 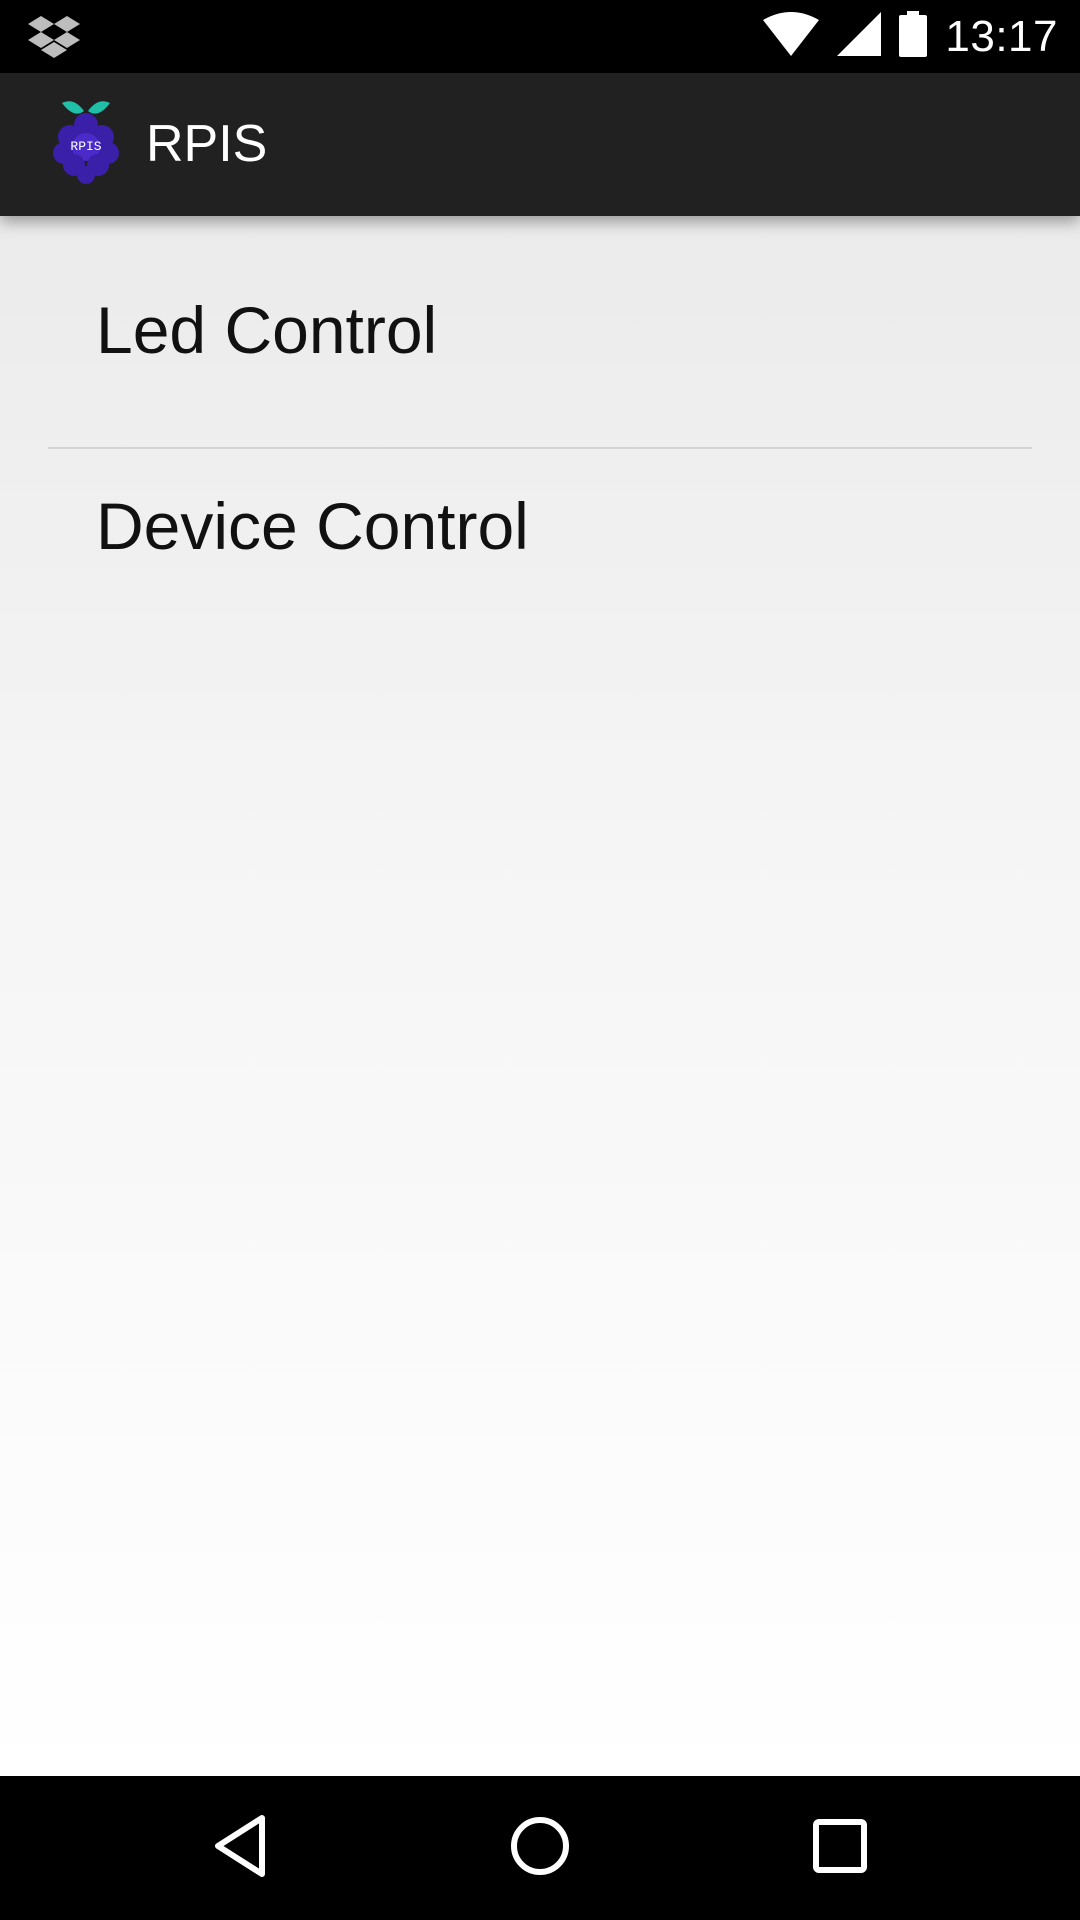 I want to click on battery-icon, so click(x=913, y=36).